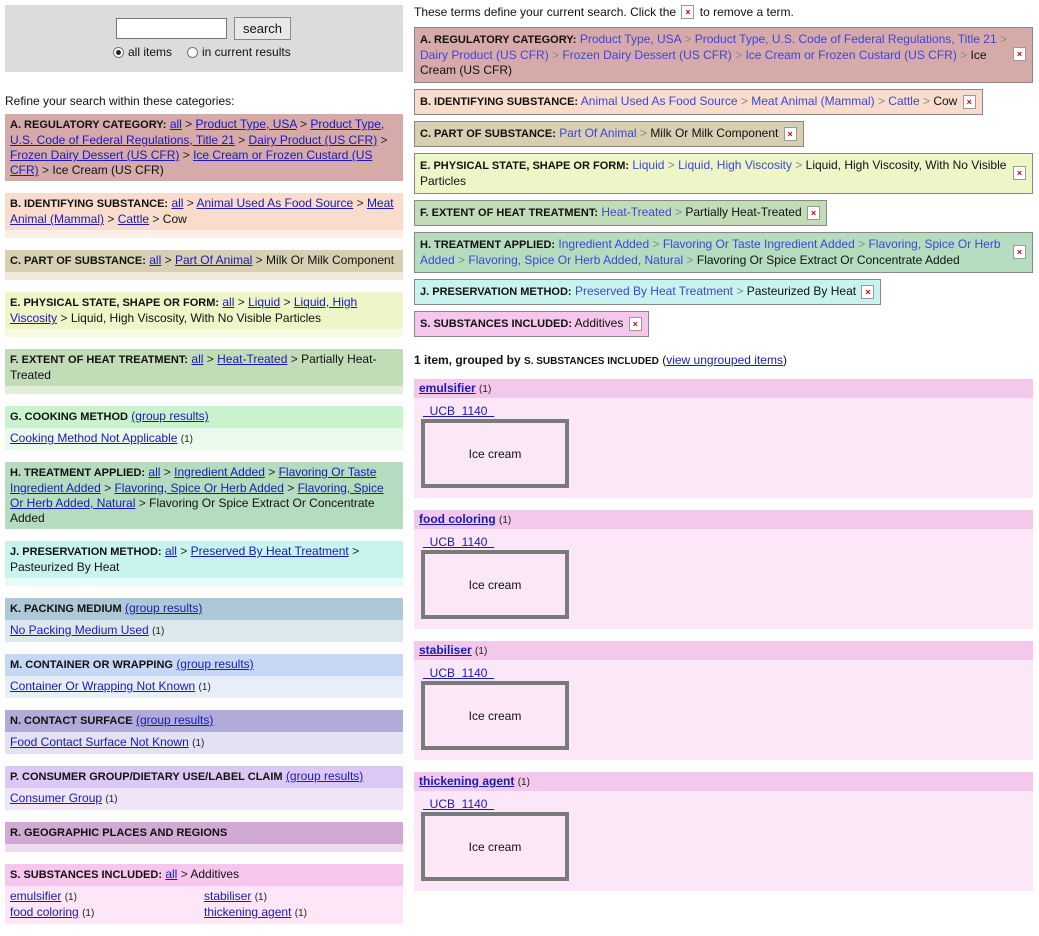 The image size is (1039, 936). Describe the element at coordinates (197, 359) in the screenshot. I see `category-f-all-link: all` at that location.